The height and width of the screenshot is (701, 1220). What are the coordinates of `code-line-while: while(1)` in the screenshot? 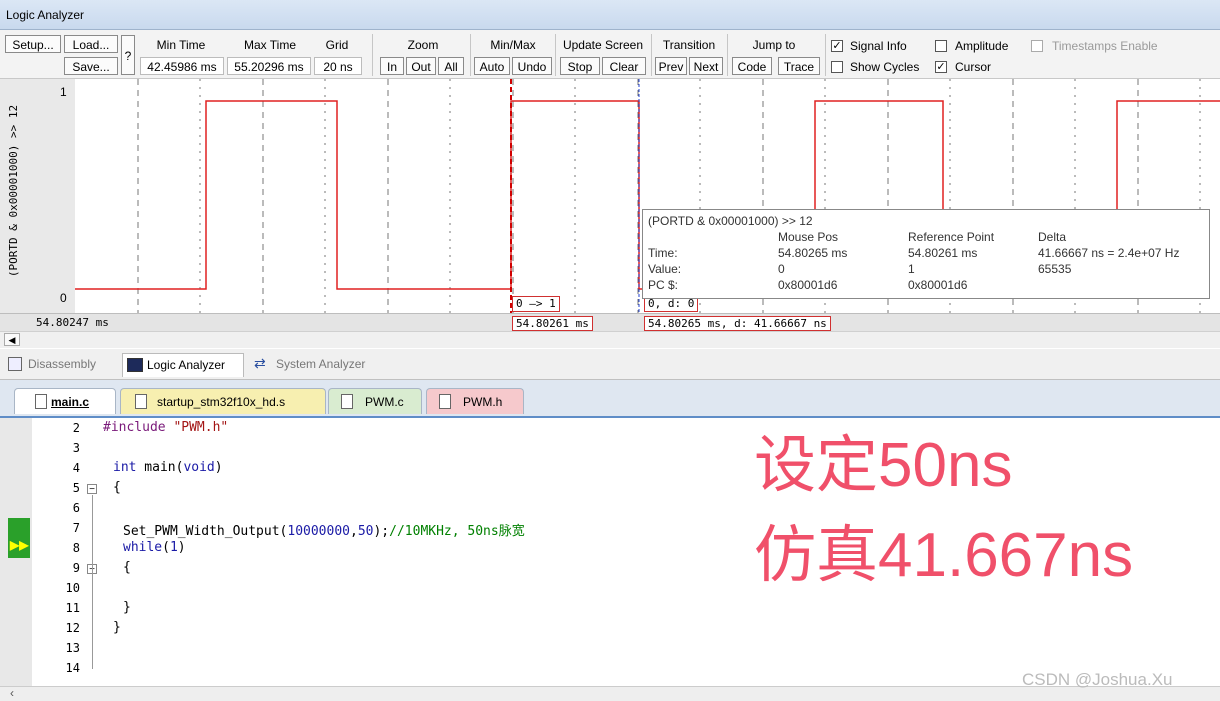 It's located at (154, 547).